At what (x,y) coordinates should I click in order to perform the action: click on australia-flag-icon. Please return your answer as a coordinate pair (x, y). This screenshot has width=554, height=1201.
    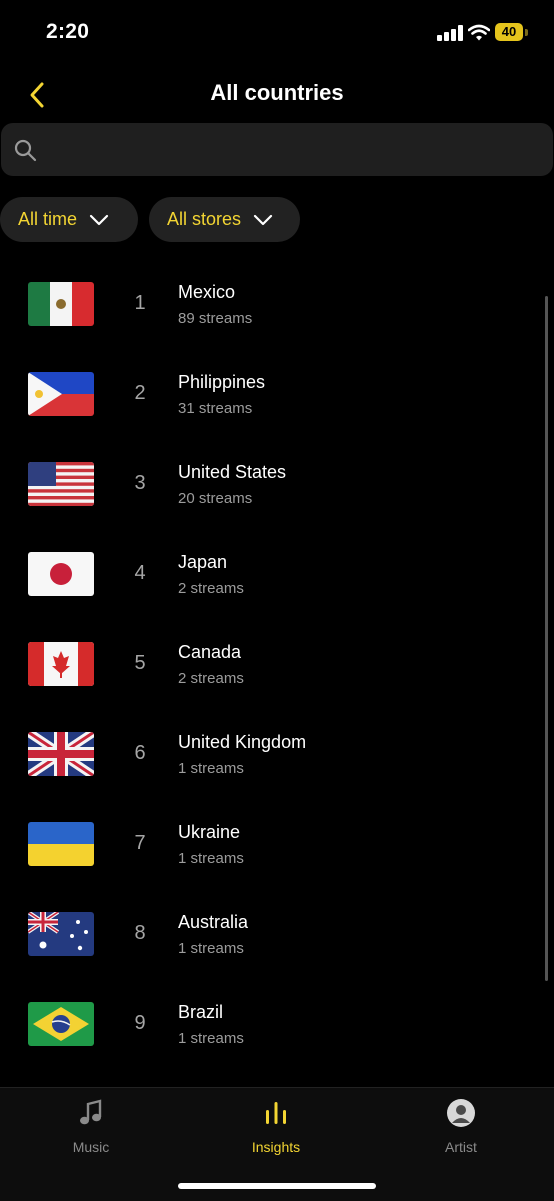
    Looking at the image, I should click on (61, 934).